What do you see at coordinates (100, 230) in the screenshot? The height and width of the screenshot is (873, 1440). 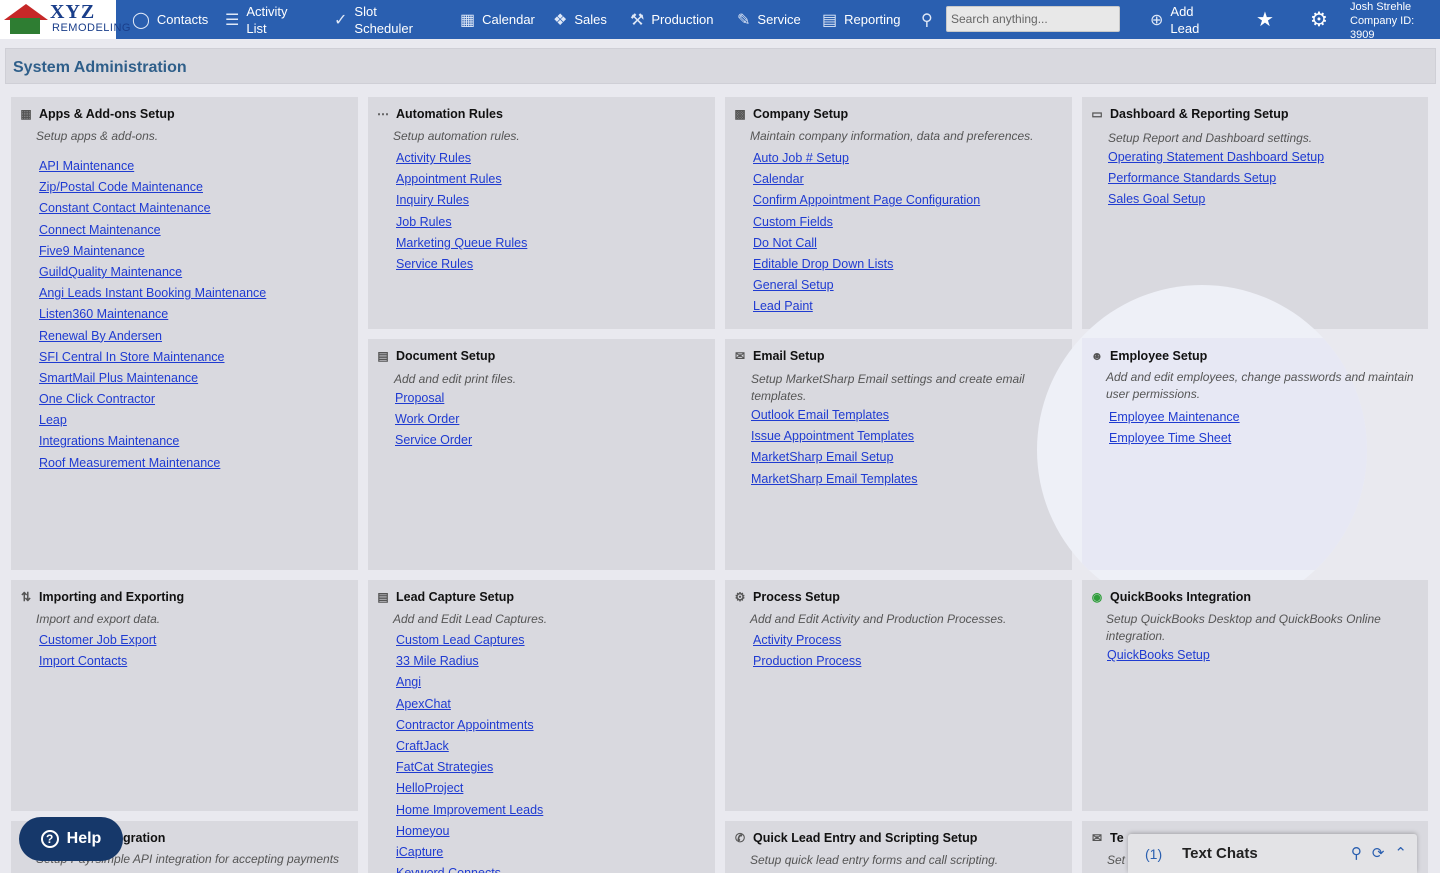 I see `setup-link: Connect Maintenance` at bounding box center [100, 230].